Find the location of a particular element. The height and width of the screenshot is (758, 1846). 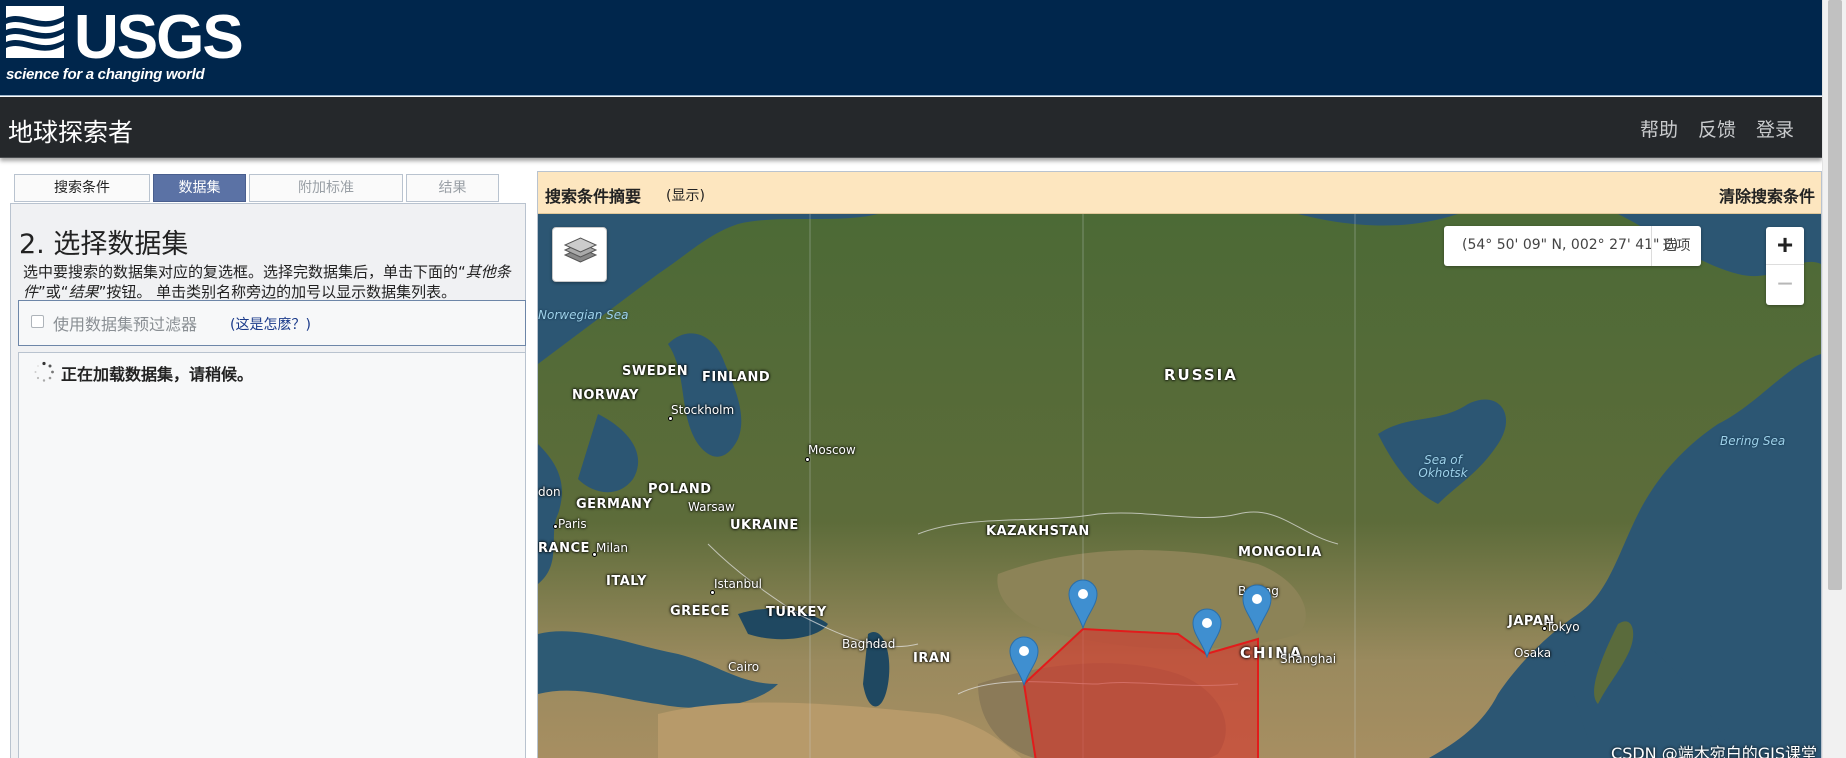

map-label-city: Warsaw is located at coordinates (711, 507).